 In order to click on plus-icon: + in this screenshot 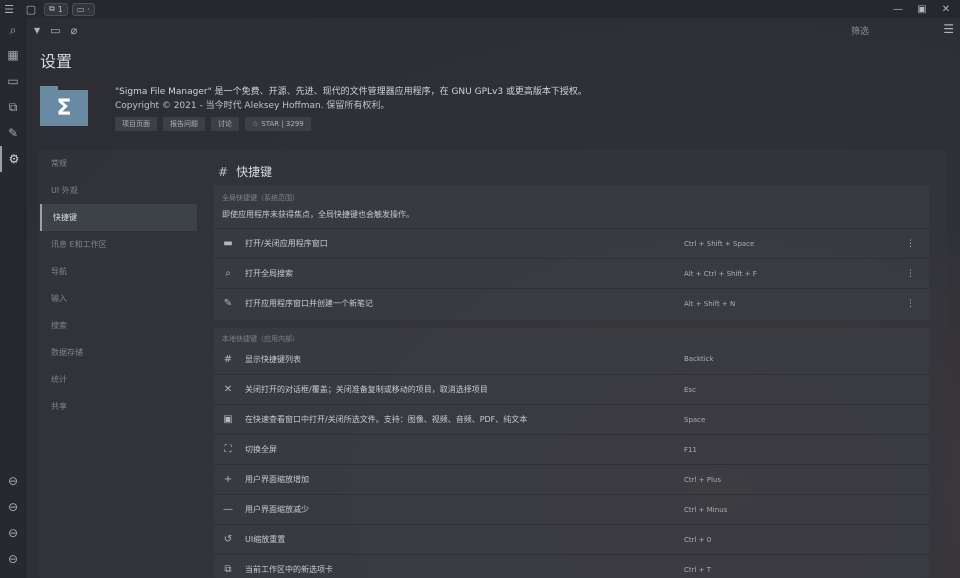, I will do `click(228, 479)`.